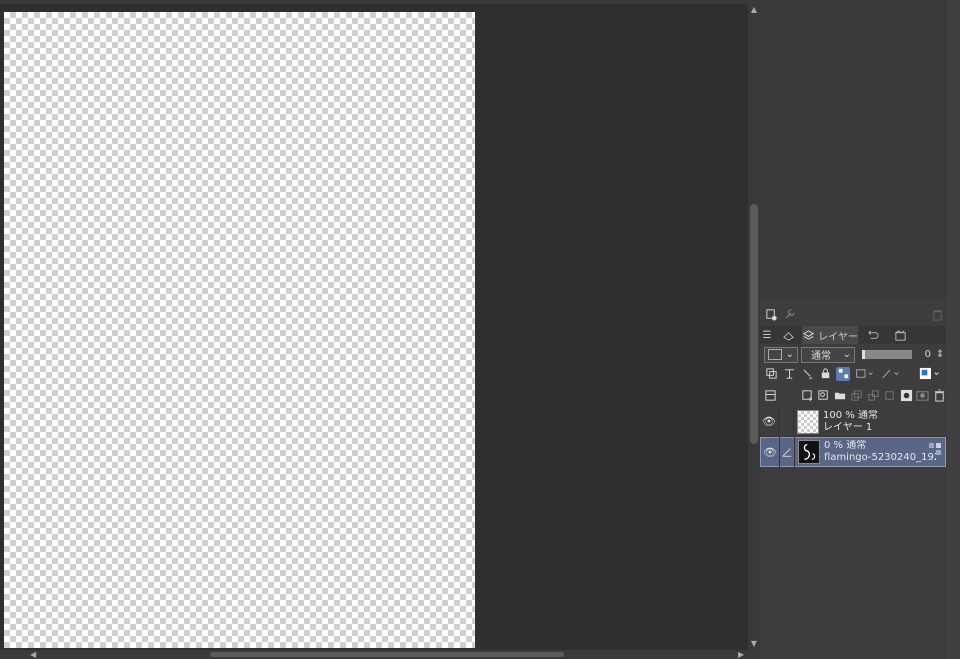  I want to click on palette-menu-icon: ☰, so click(767, 335).